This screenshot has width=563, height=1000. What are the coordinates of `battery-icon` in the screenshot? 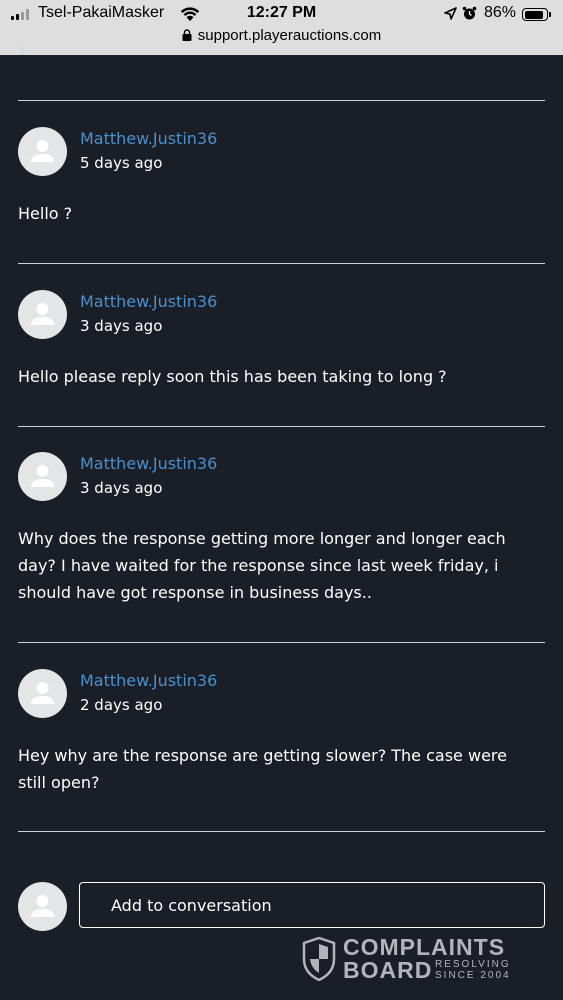 It's located at (536, 14).